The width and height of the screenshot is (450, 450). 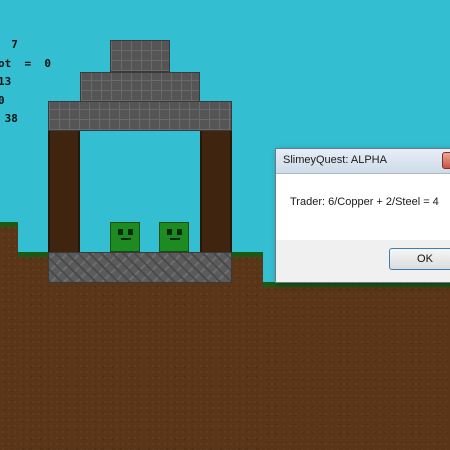 What do you see at coordinates (140, 267) in the screenshot?
I see `temple-base-platform` at bounding box center [140, 267].